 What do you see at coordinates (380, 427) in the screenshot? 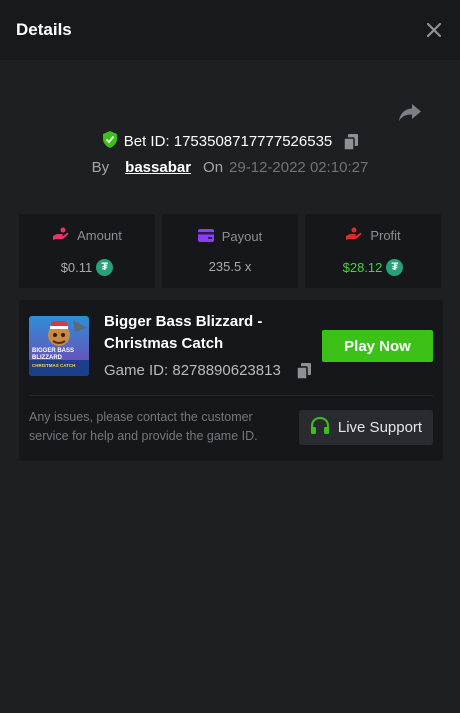
I see `live-support-label: Live Support` at bounding box center [380, 427].